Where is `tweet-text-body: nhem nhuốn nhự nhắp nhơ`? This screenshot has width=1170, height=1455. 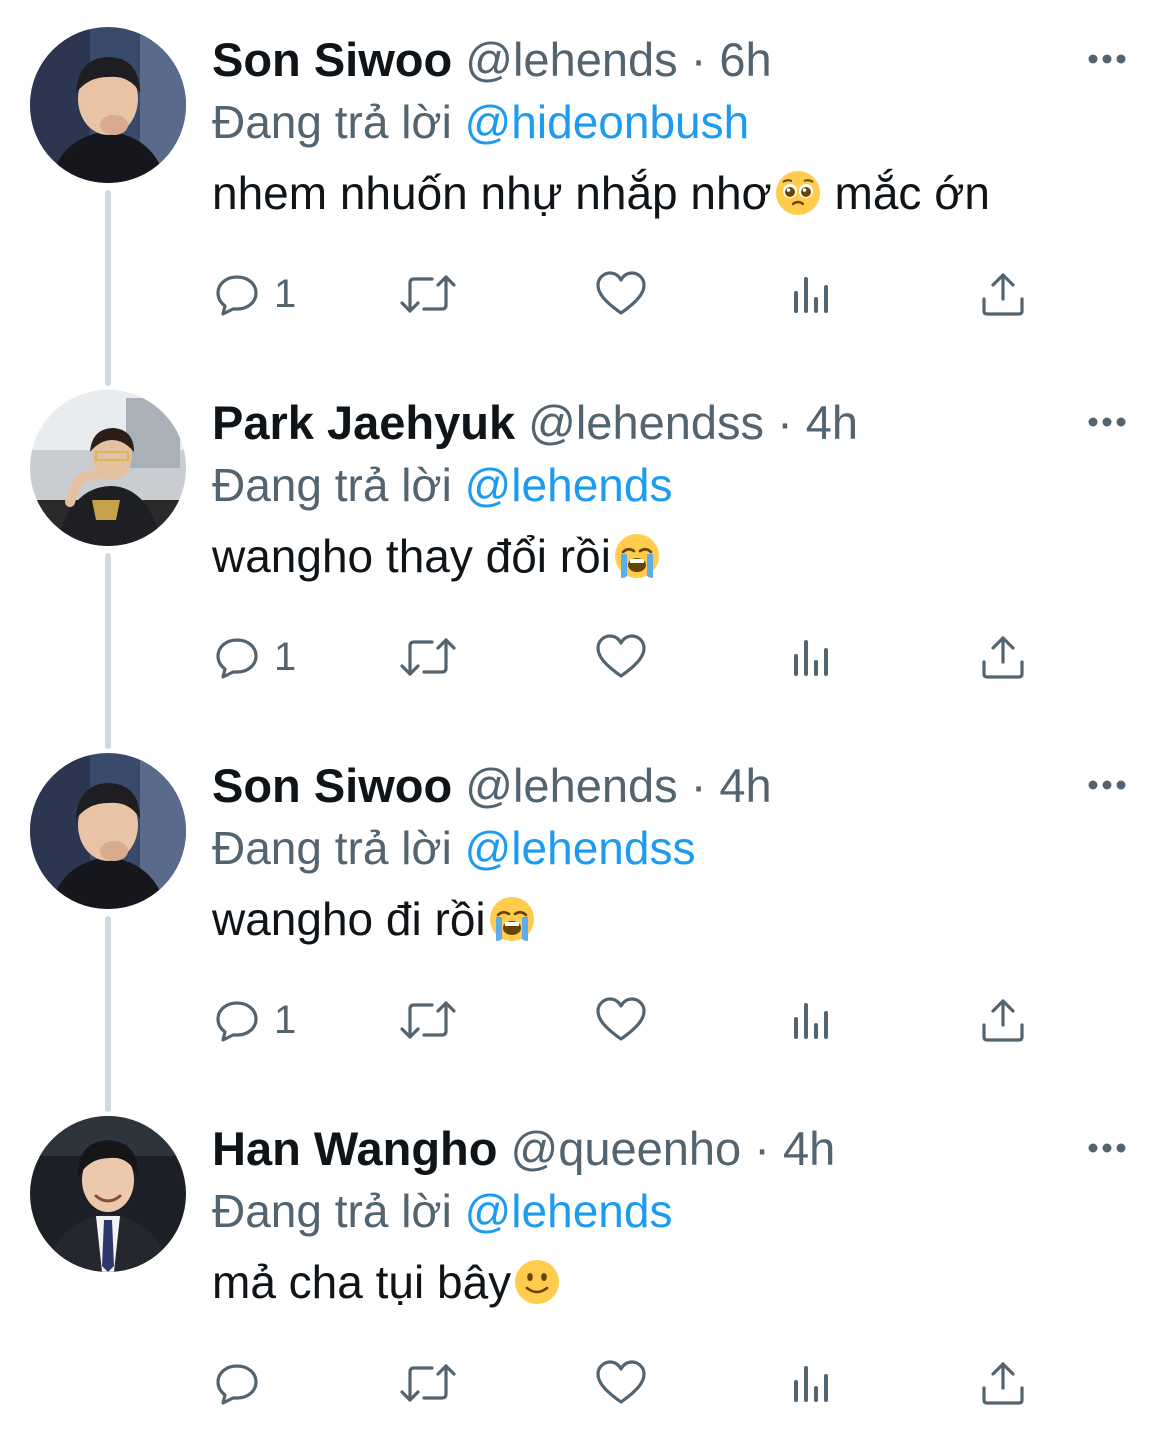 tweet-text-body: nhem nhuốn nhự nhắp nhơ is located at coordinates (492, 193).